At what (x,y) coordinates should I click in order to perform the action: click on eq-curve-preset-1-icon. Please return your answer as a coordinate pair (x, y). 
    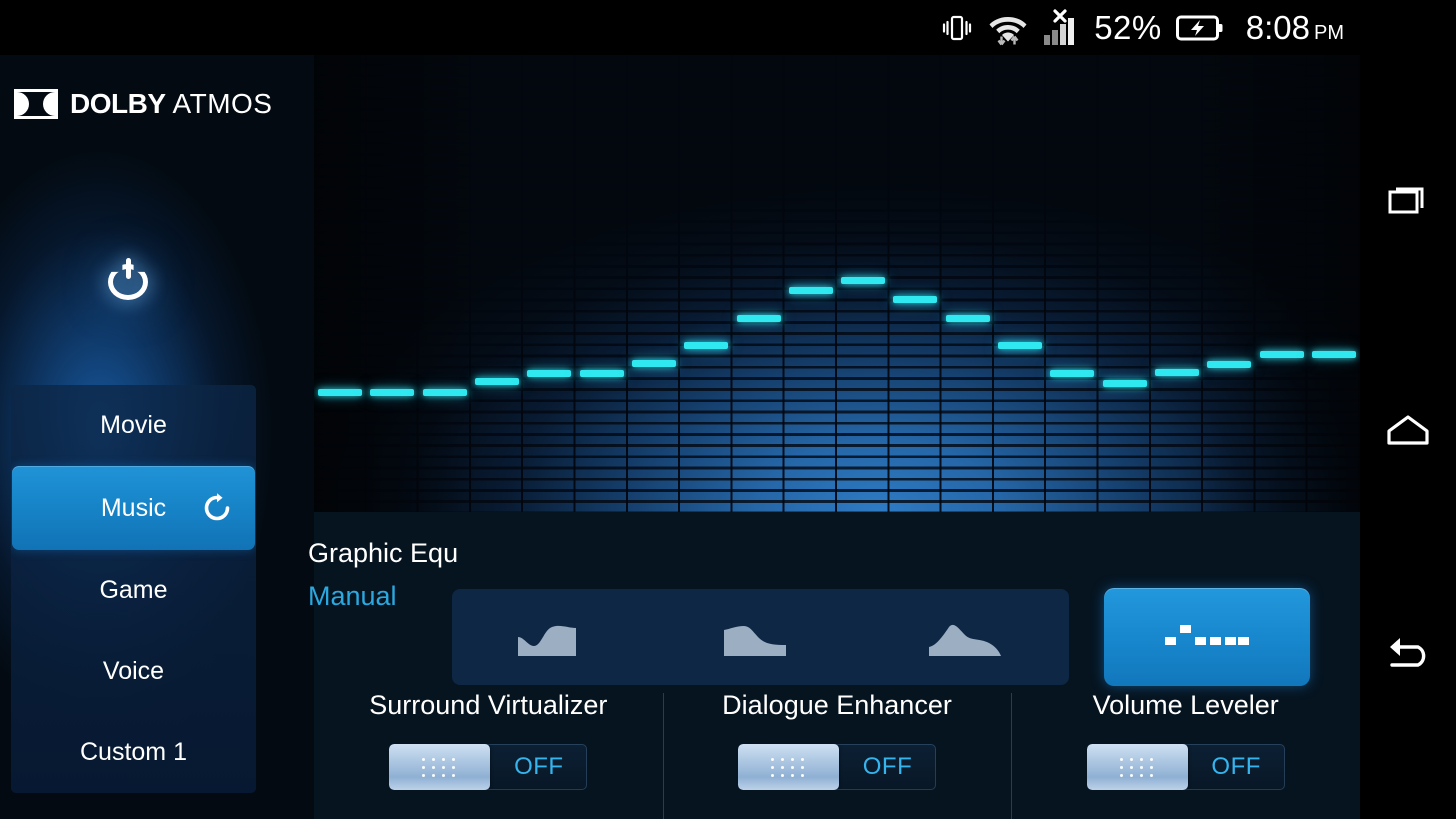
    Looking at the image, I should click on (555, 637).